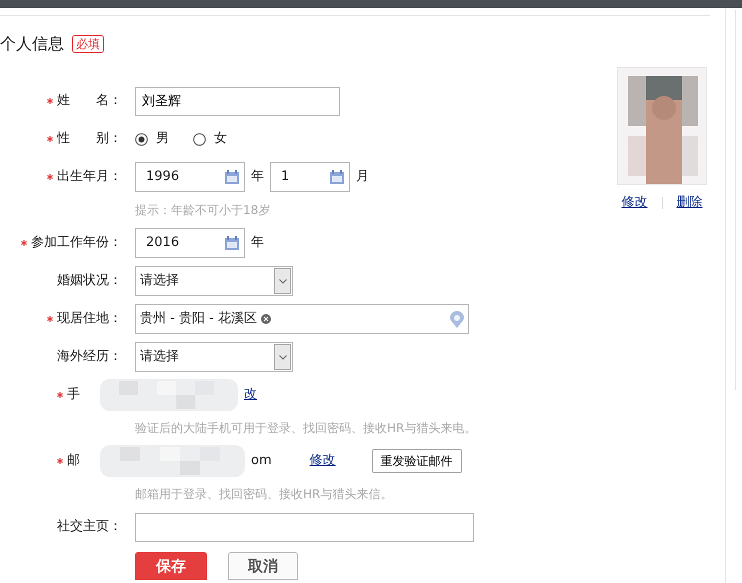 The image size is (742, 583). I want to click on section-title: 个人信息, so click(32, 44).